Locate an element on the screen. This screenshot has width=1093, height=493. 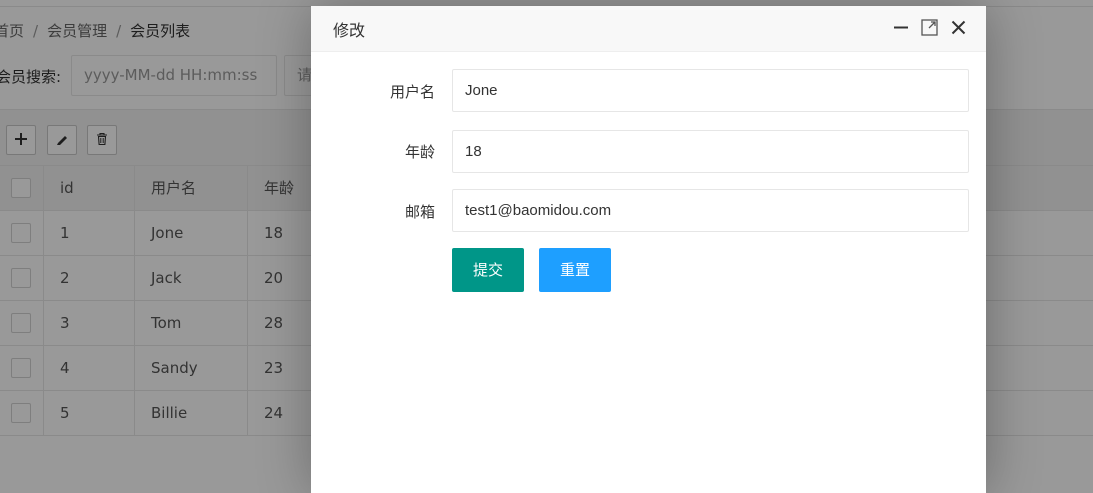
age-label: 年龄 is located at coordinates (419, 152).